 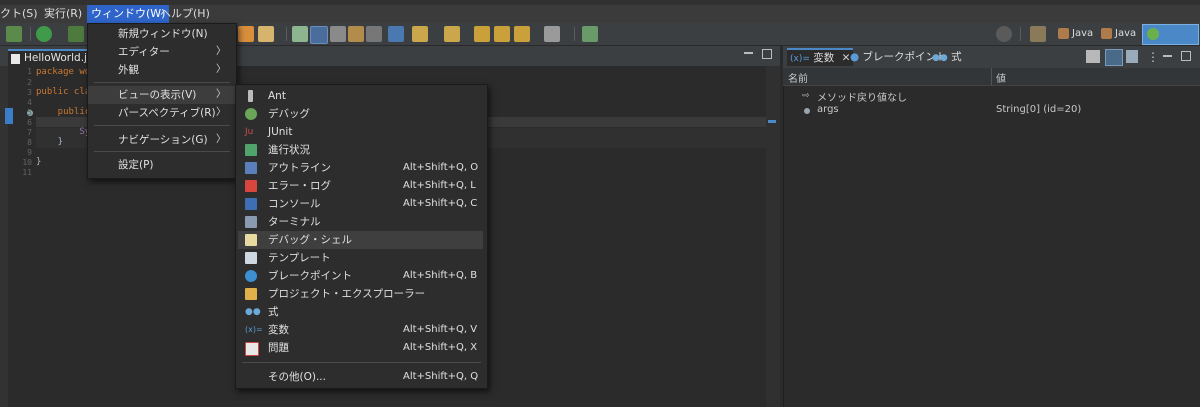 I want to click on tab-variables: (x)= 変数 ✕, so click(x=820, y=57).